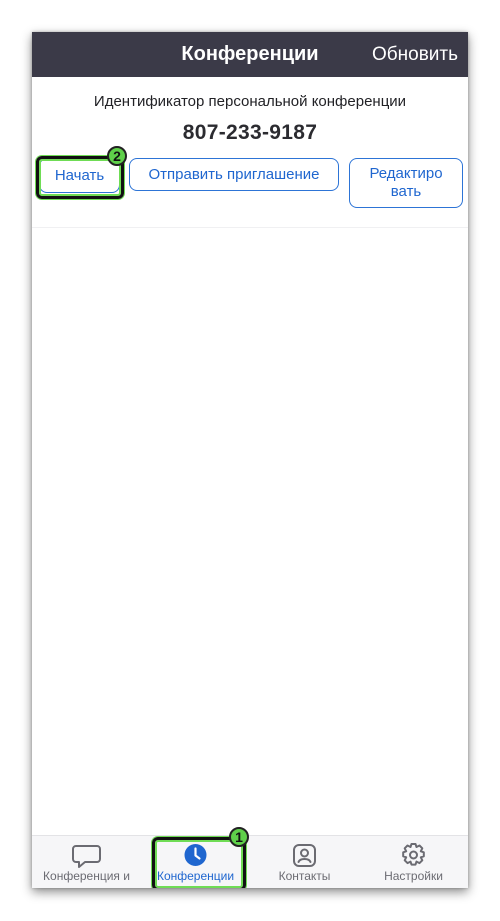 The width and height of the screenshot is (500, 921). I want to click on edit-button: Редактиро вать, so click(406, 183).